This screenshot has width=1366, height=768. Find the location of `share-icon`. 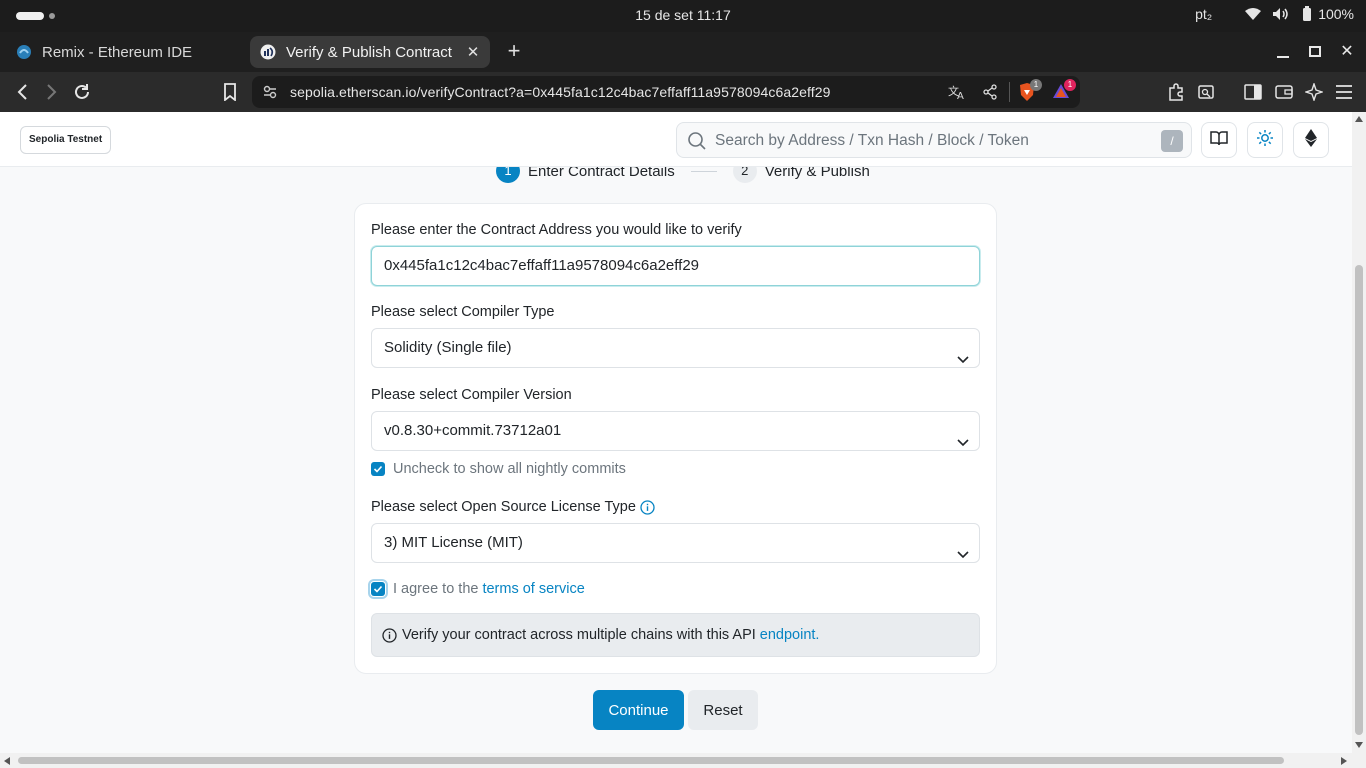

share-icon is located at coordinates (990, 93).